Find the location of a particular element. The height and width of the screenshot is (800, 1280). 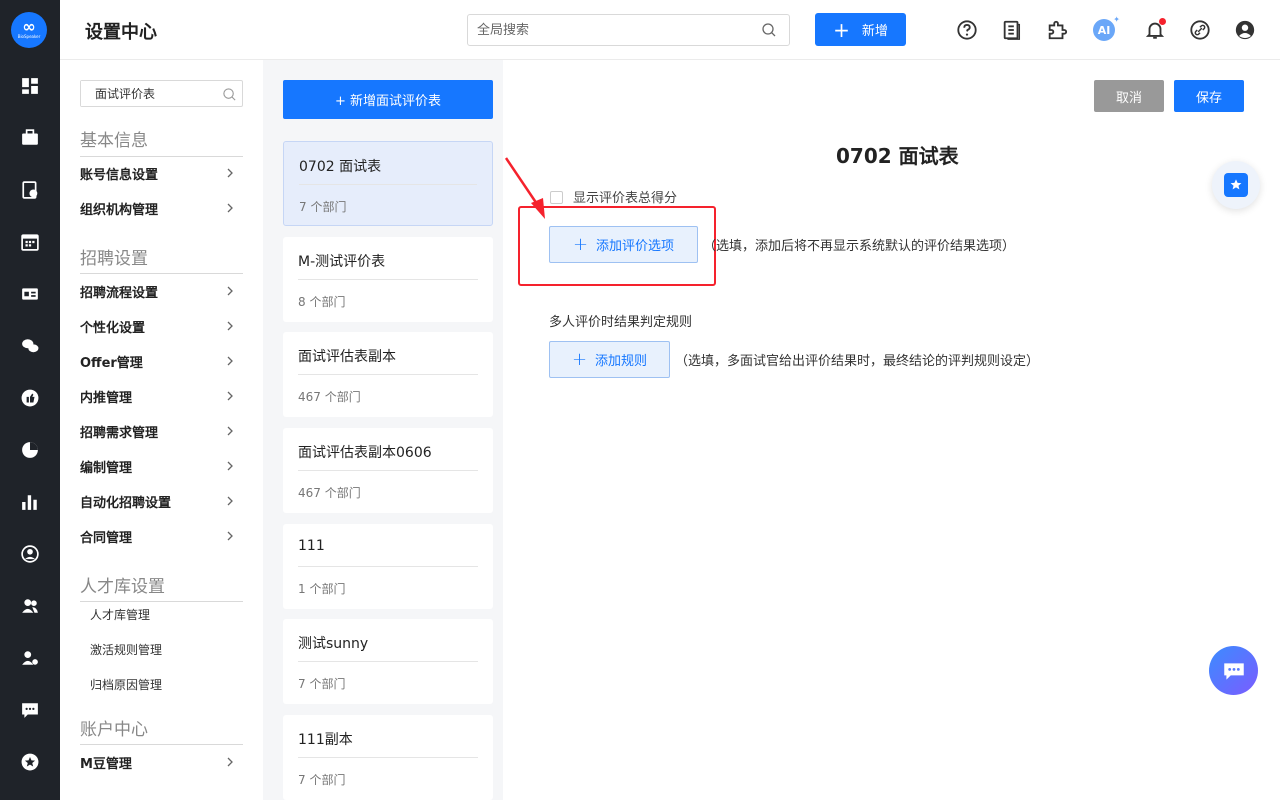

id-card-icon is located at coordinates (30, 294).